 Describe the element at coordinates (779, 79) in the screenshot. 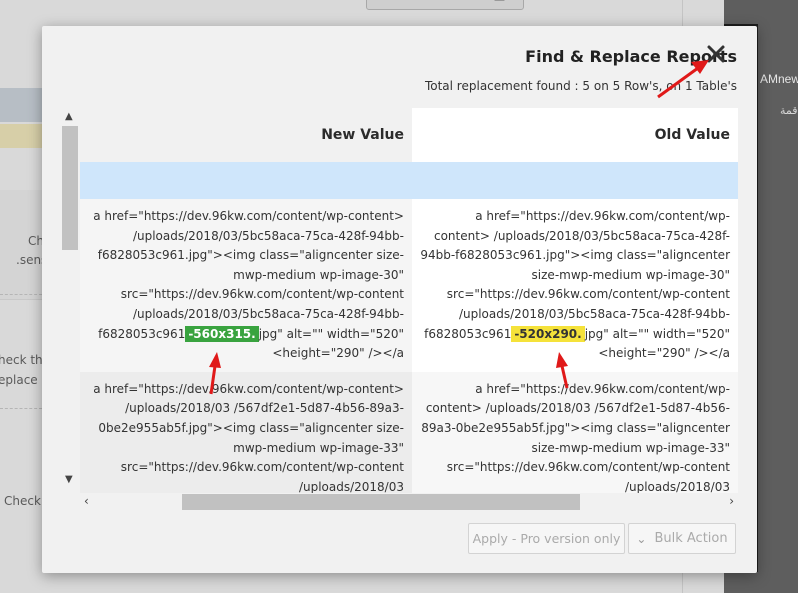

I see `background-text: AMnew` at that location.